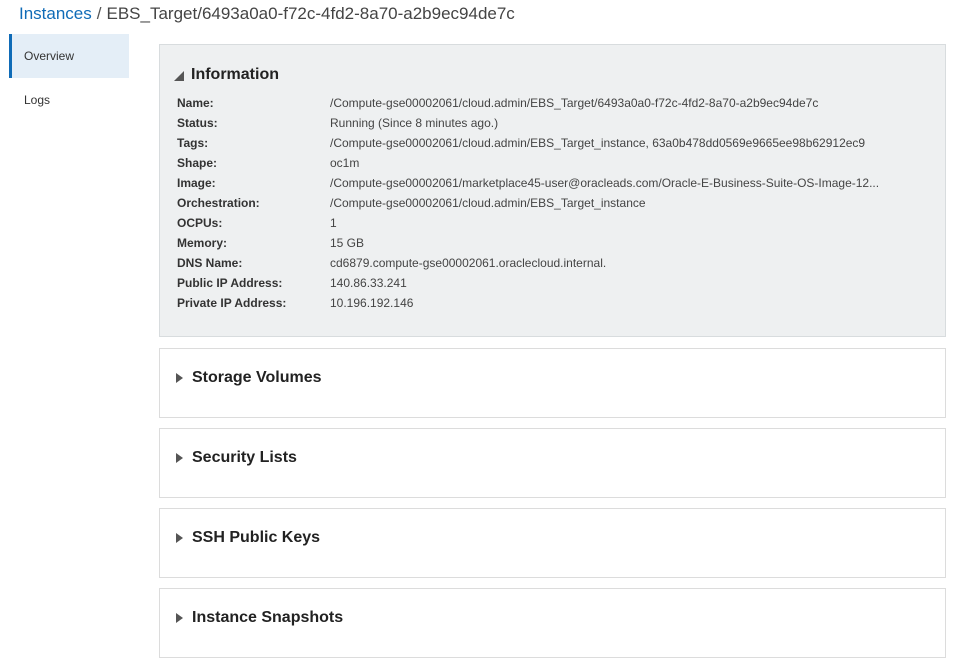  What do you see at coordinates (195, 103) in the screenshot?
I see `detail-label: Name:` at bounding box center [195, 103].